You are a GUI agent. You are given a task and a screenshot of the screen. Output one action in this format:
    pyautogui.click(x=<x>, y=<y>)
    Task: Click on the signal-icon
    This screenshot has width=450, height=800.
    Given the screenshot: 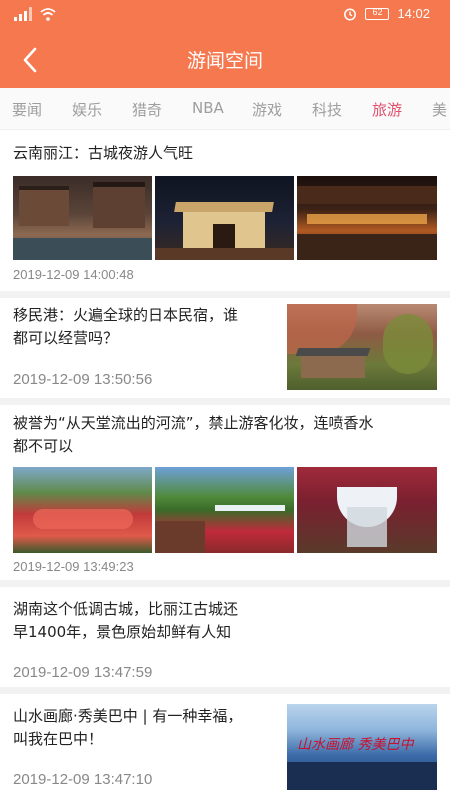 What is the action you would take?
    pyautogui.click(x=23, y=14)
    